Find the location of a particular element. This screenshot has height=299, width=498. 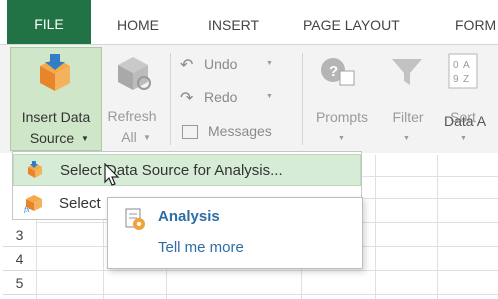

svg-text: A is located at coordinates (466, 65).